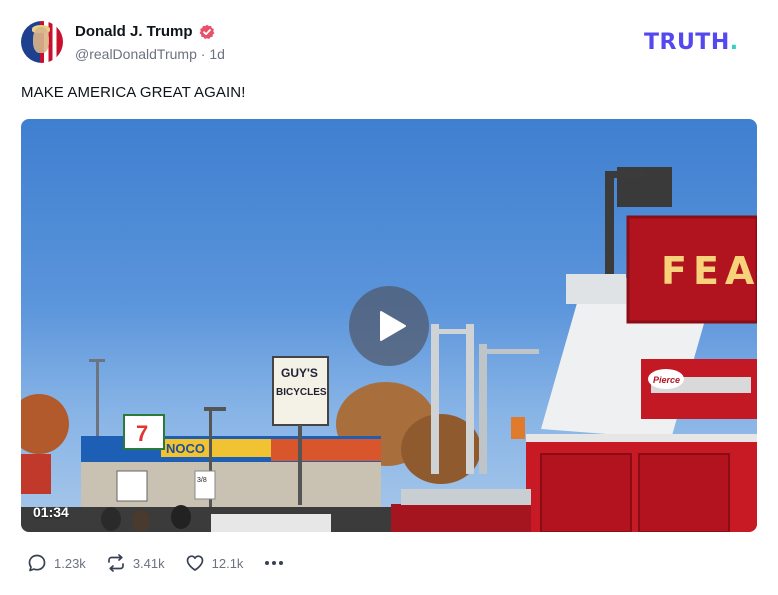 The width and height of the screenshot is (778, 595). I want to click on author-name-row: Donald J. Trump, so click(145, 31).